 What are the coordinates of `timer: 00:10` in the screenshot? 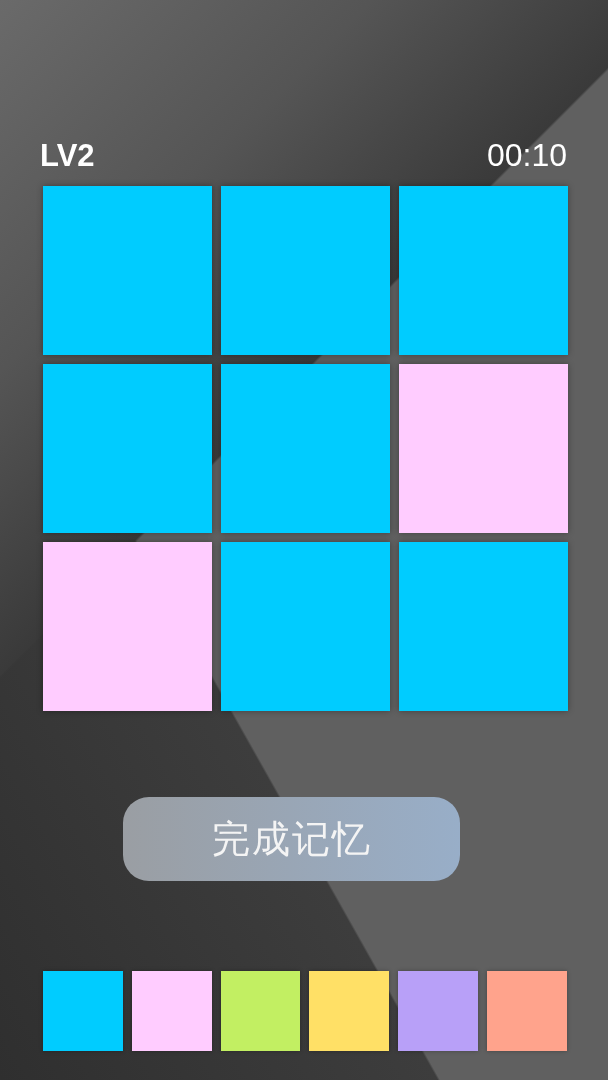 It's located at (526, 155).